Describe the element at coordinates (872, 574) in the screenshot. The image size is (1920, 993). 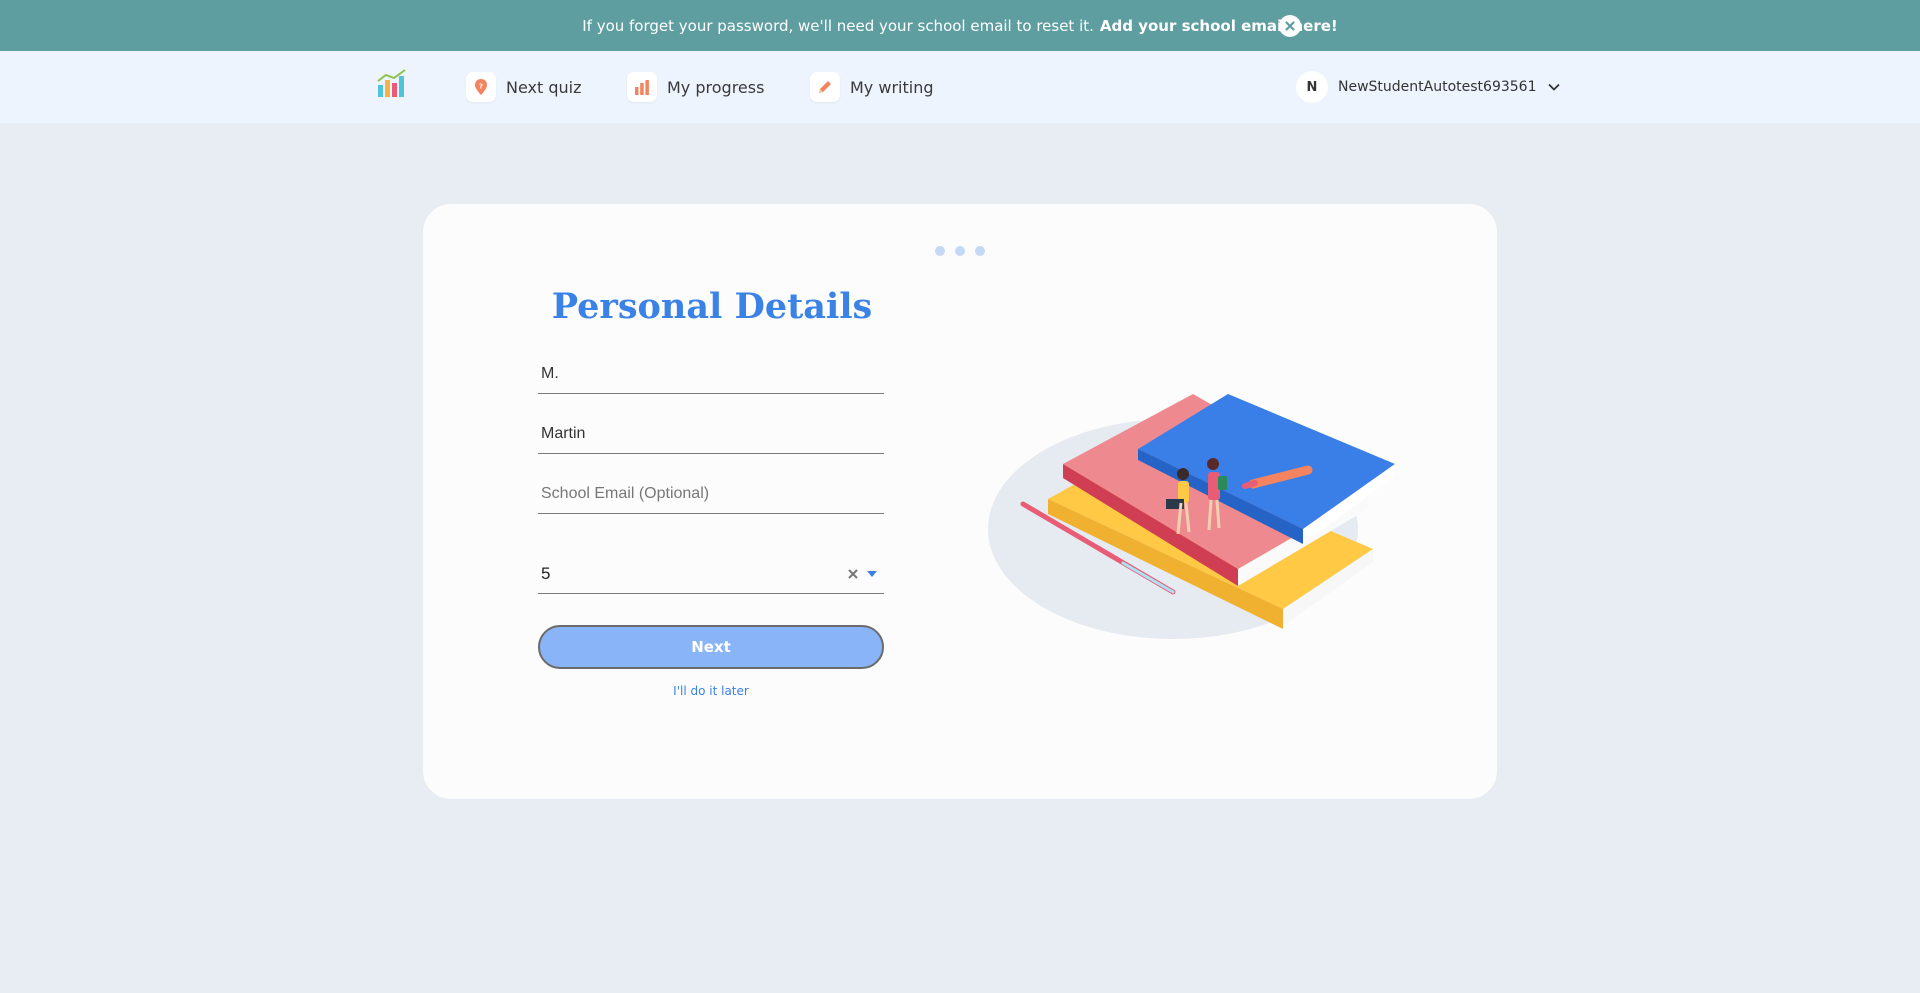
I see `dropdown-arrow-icon` at that location.